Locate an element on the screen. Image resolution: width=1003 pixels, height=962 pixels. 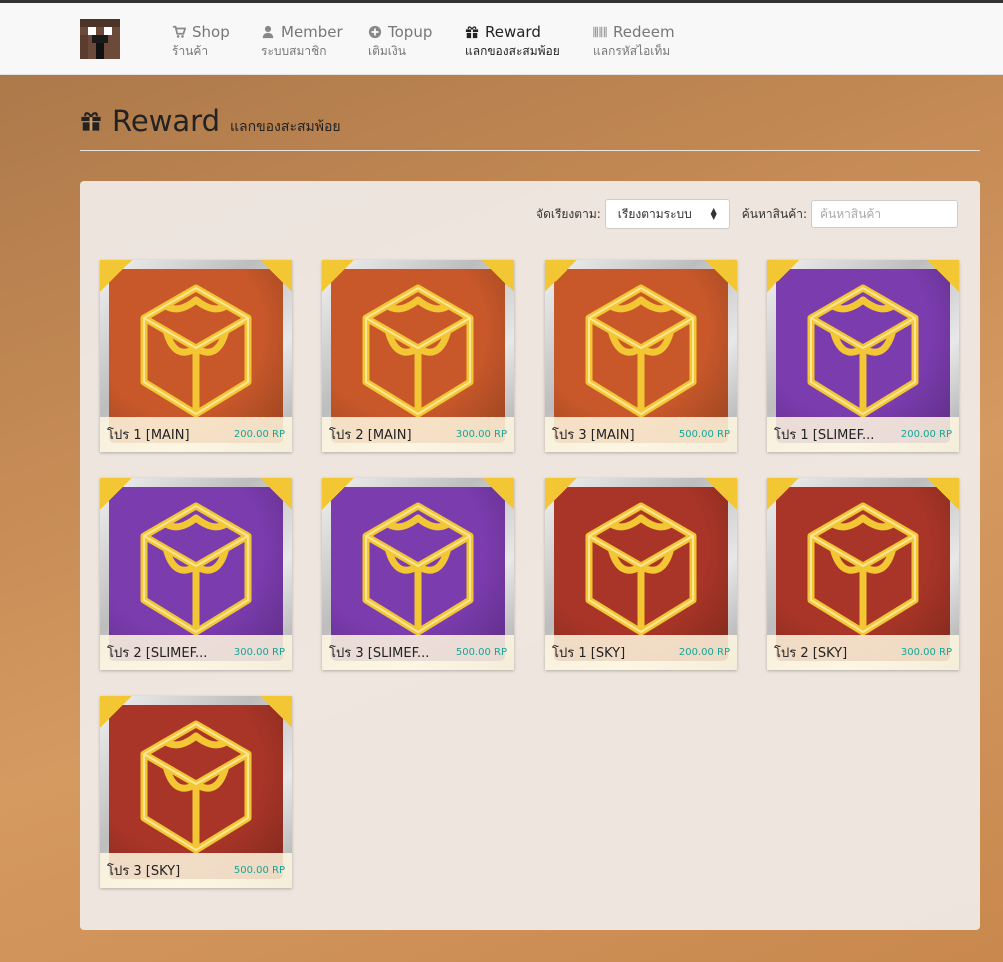
reward-card: โปร 2 [SLIMEF... 300.00 RP is located at coordinates (196, 574).